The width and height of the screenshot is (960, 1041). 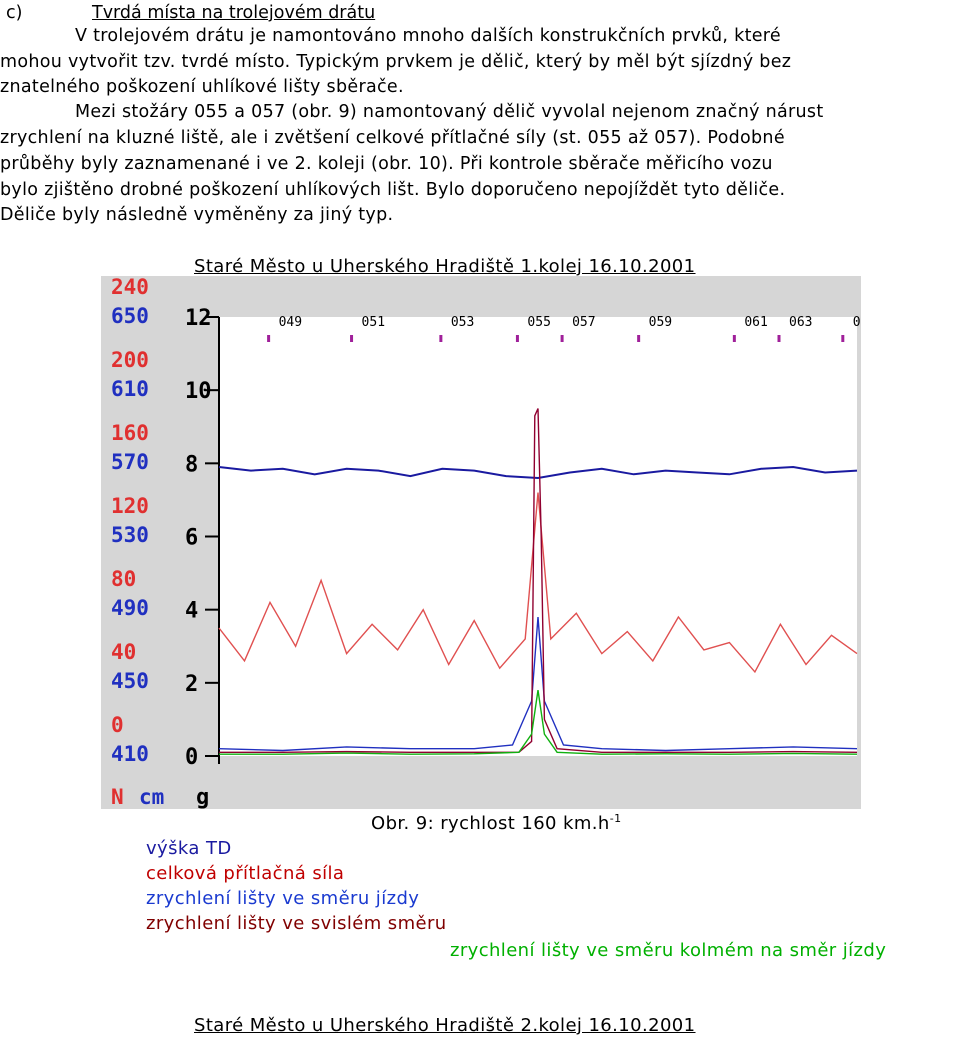 I want to click on g-unit: g, so click(x=202, y=797).